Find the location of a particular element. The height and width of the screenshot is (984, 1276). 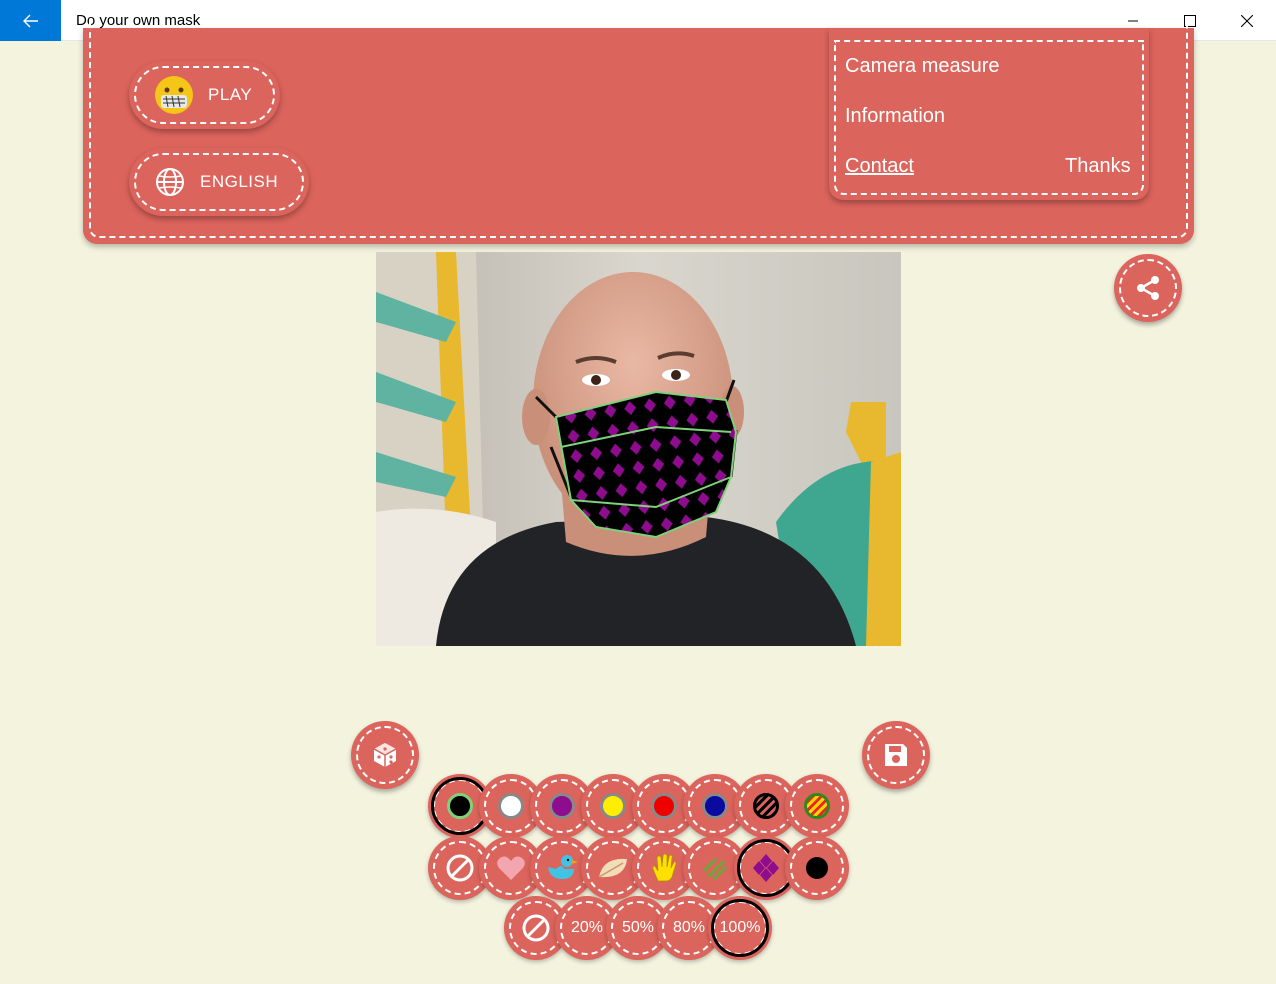

share-button is located at coordinates (1148, 288).